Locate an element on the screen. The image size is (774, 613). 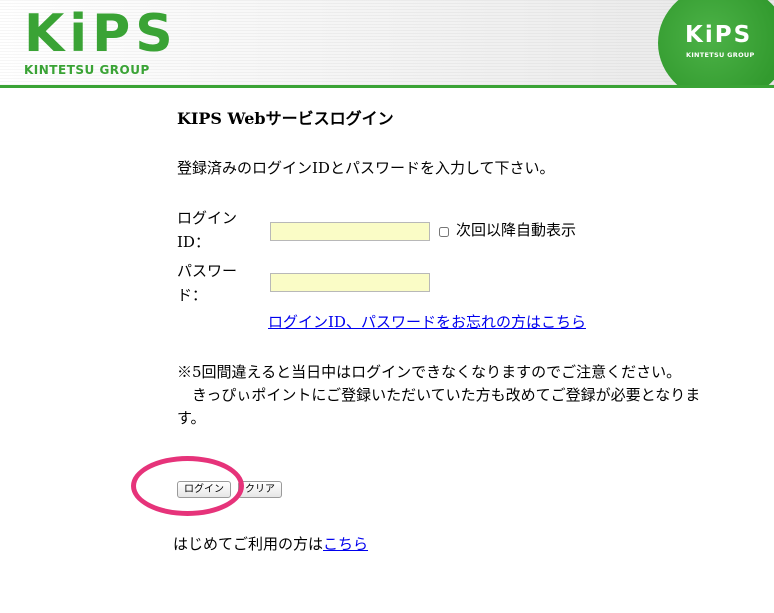
logo-group-text: KINTETSU GROUP is located at coordinates (87, 70).